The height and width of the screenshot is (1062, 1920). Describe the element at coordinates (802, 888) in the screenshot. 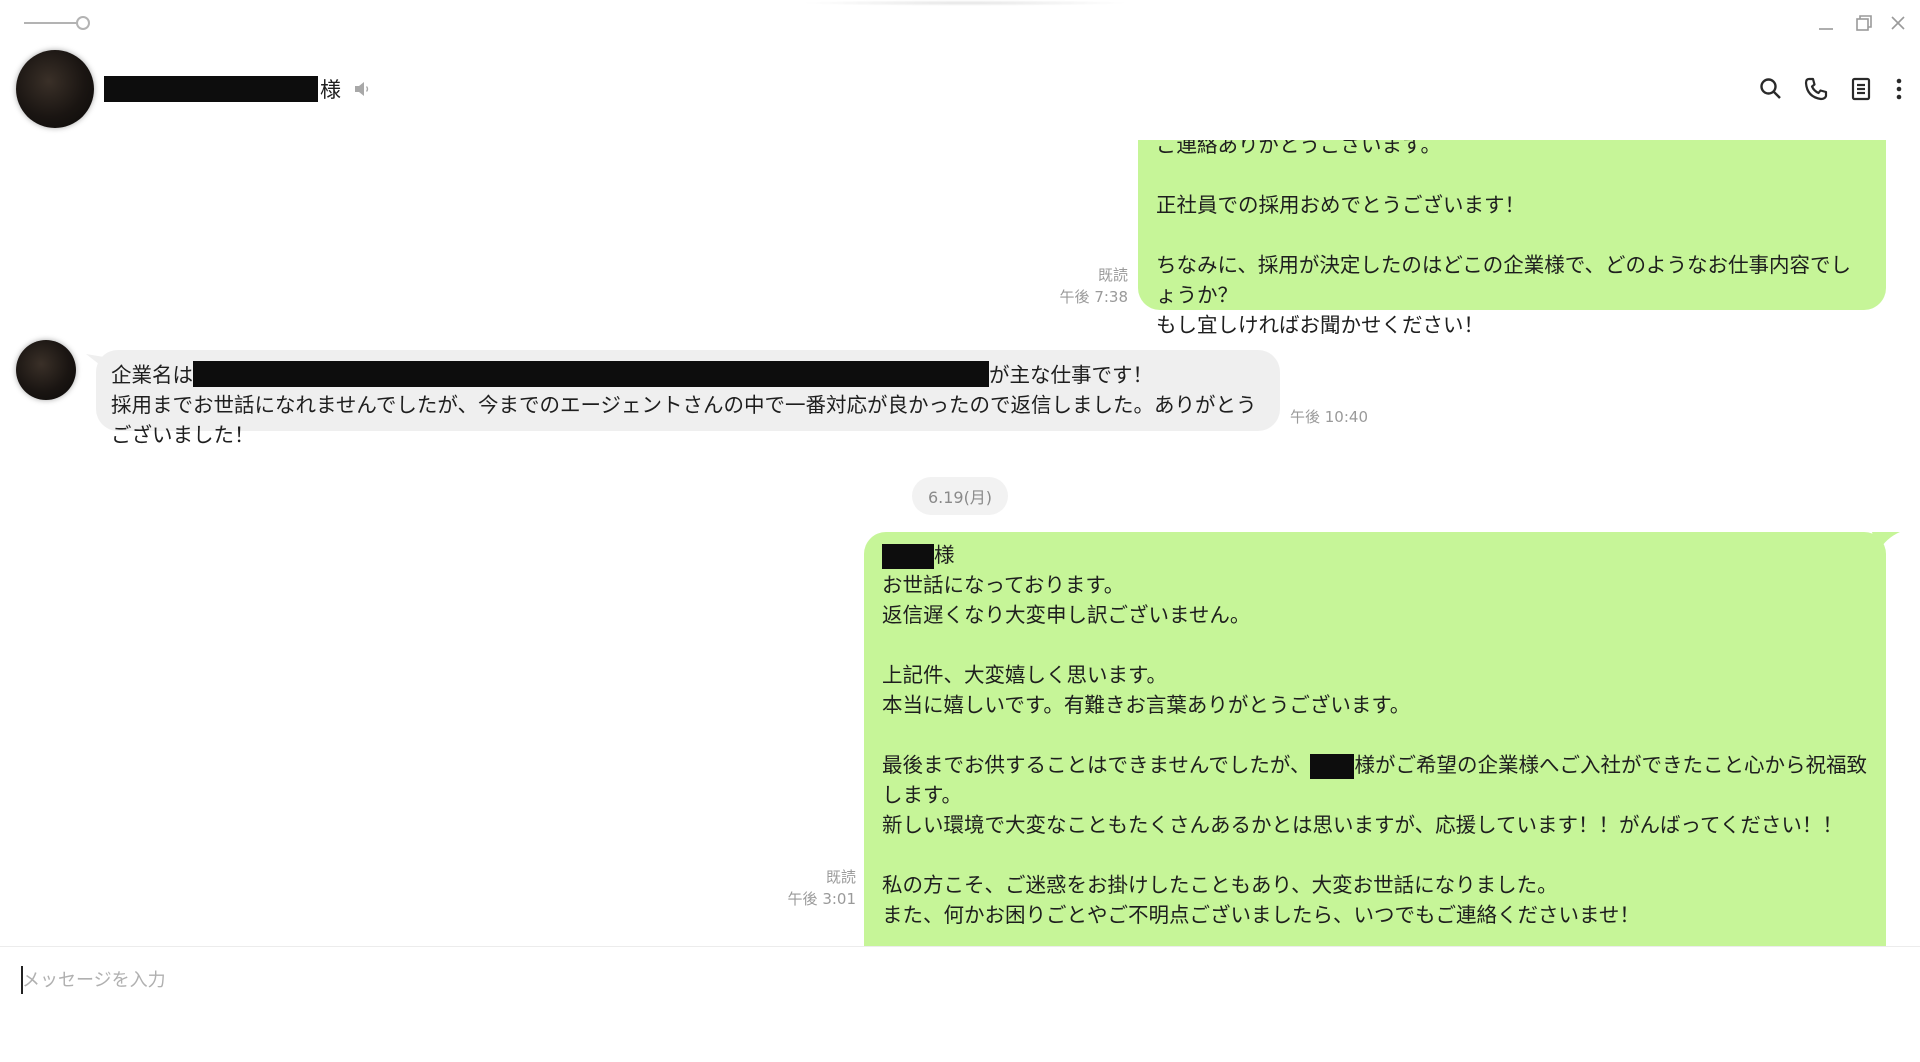

I see `message-meta: 既読 午後 3:01` at that location.